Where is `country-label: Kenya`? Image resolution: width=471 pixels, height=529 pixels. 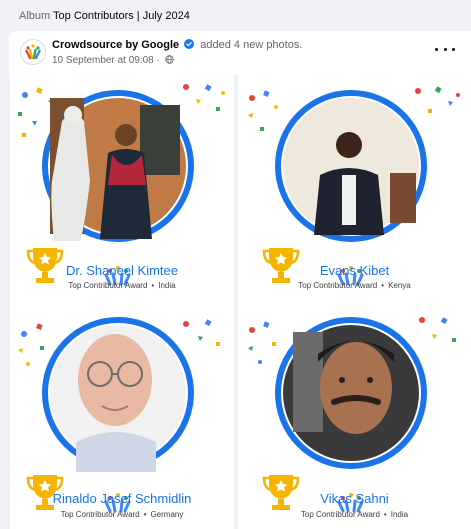
country-label: Kenya is located at coordinates (399, 285).